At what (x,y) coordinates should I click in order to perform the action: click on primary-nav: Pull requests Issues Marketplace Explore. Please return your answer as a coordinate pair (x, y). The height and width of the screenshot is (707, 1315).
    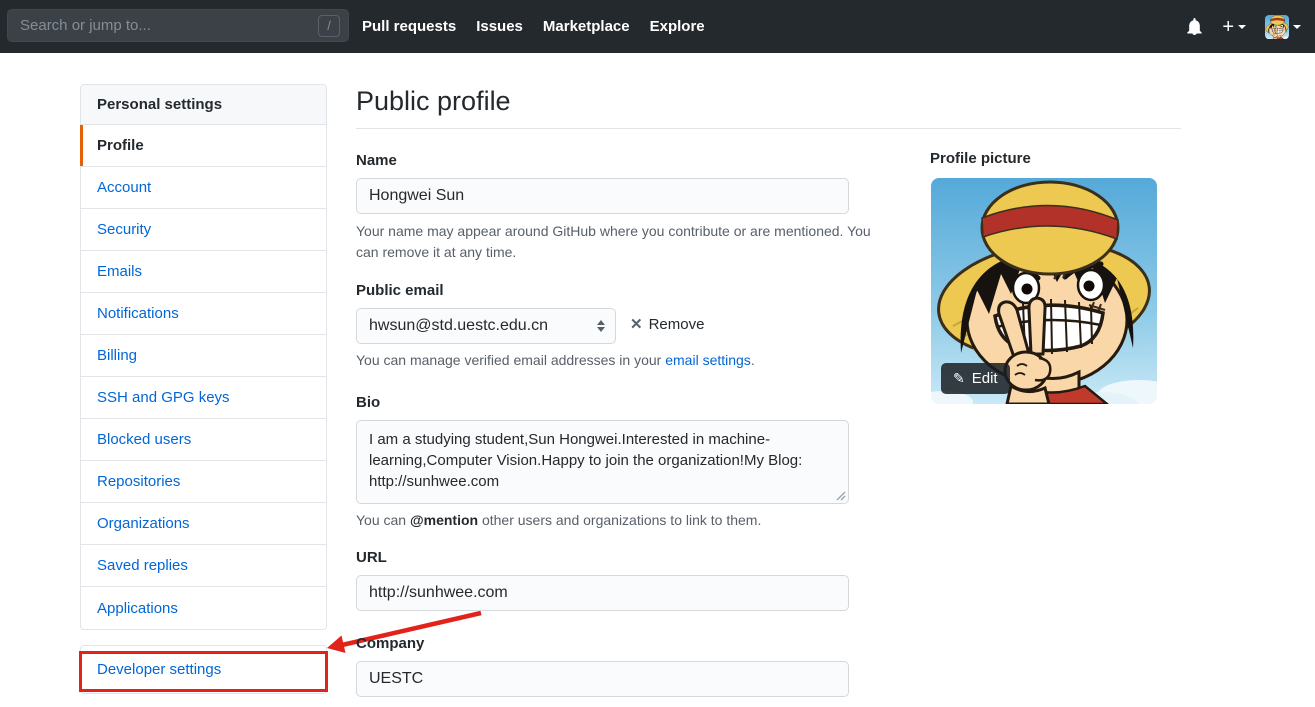
    Looking at the image, I should click on (533, 26).